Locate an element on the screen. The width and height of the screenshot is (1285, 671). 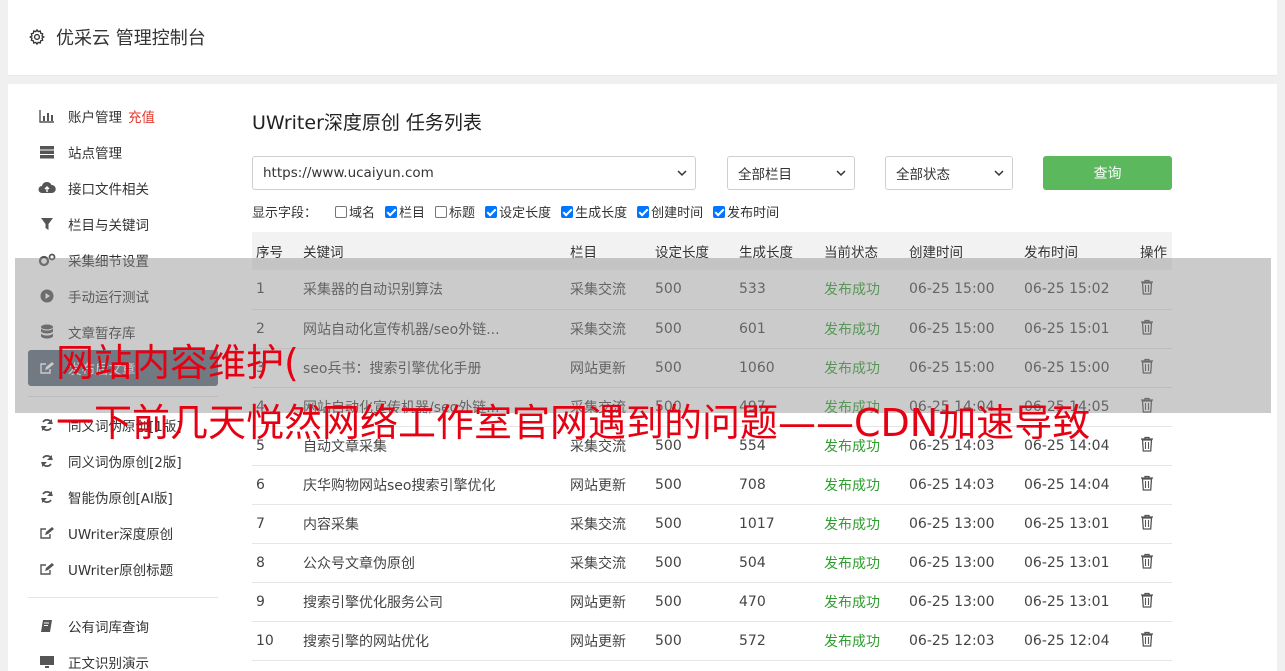
table-cell: 发布成功 is located at coordinates (862, 641).